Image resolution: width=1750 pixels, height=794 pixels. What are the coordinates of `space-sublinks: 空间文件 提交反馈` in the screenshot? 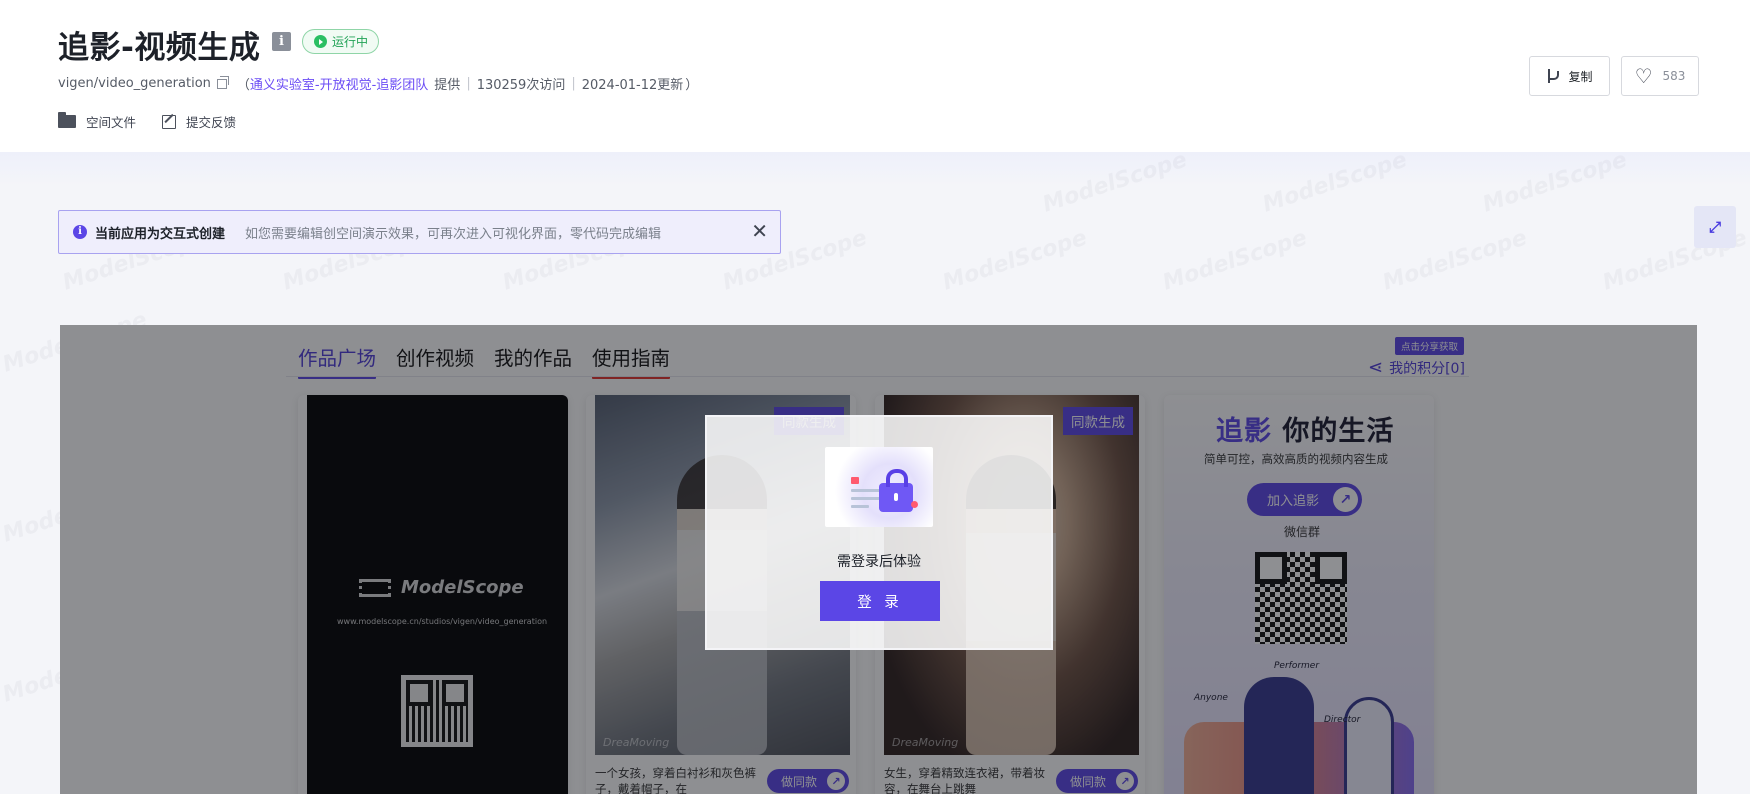 It's located at (147, 121).